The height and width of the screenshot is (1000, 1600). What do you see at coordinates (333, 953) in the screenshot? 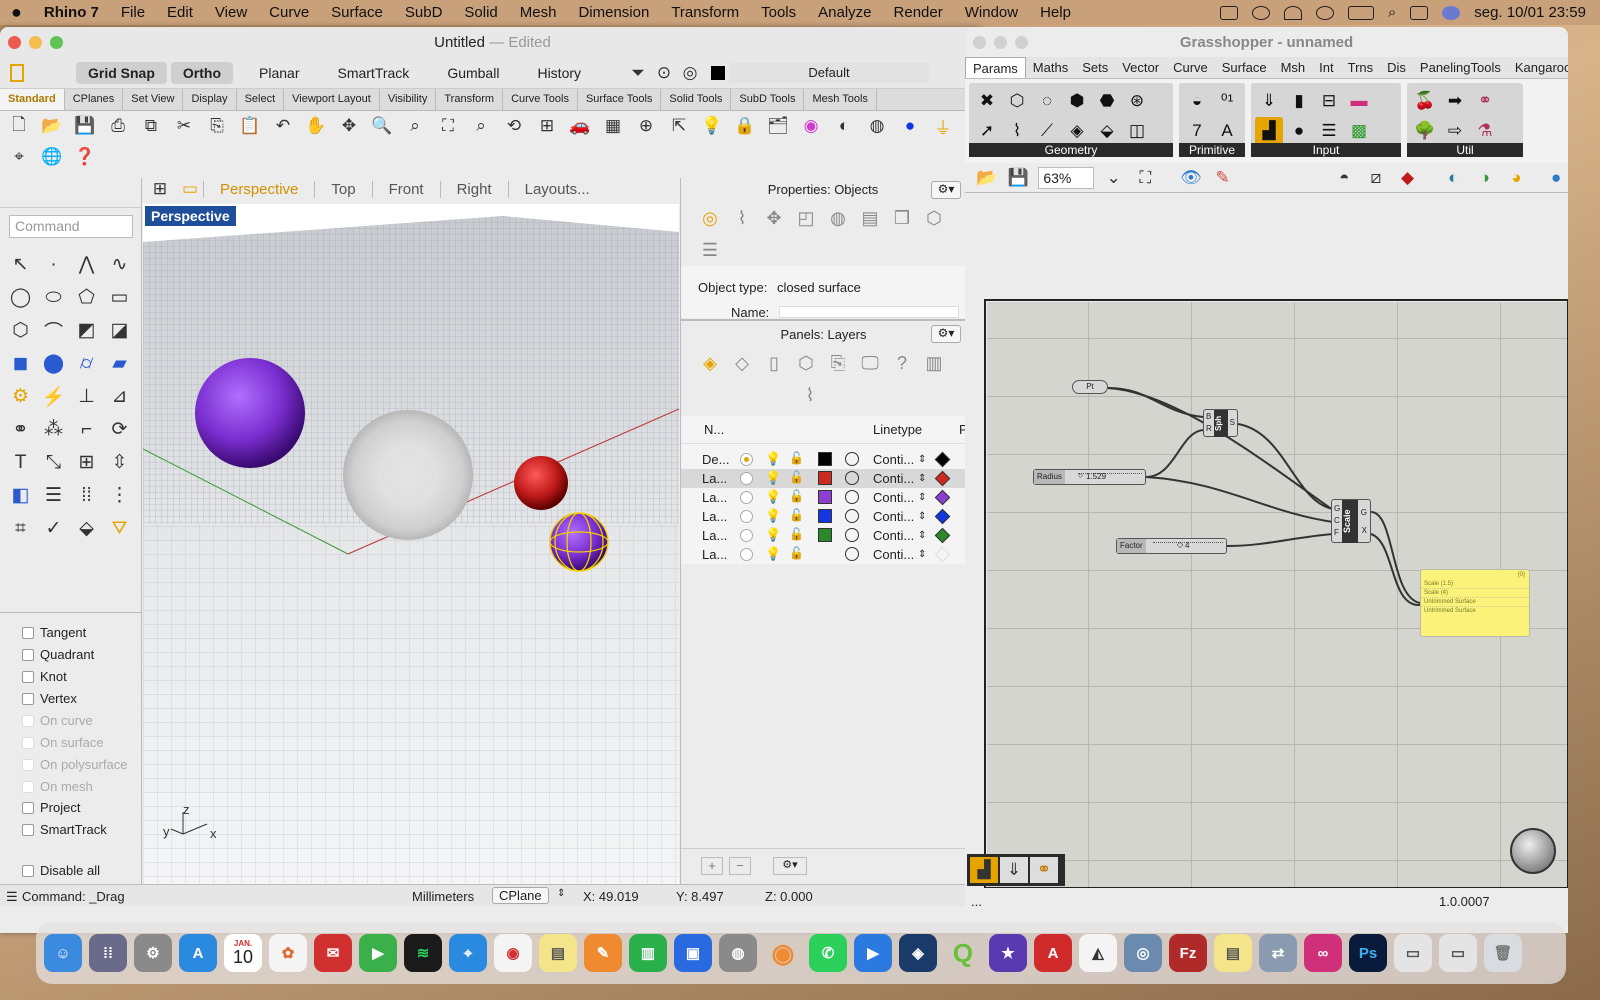
I see `dock-mail-icon: ✉` at bounding box center [333, 953].